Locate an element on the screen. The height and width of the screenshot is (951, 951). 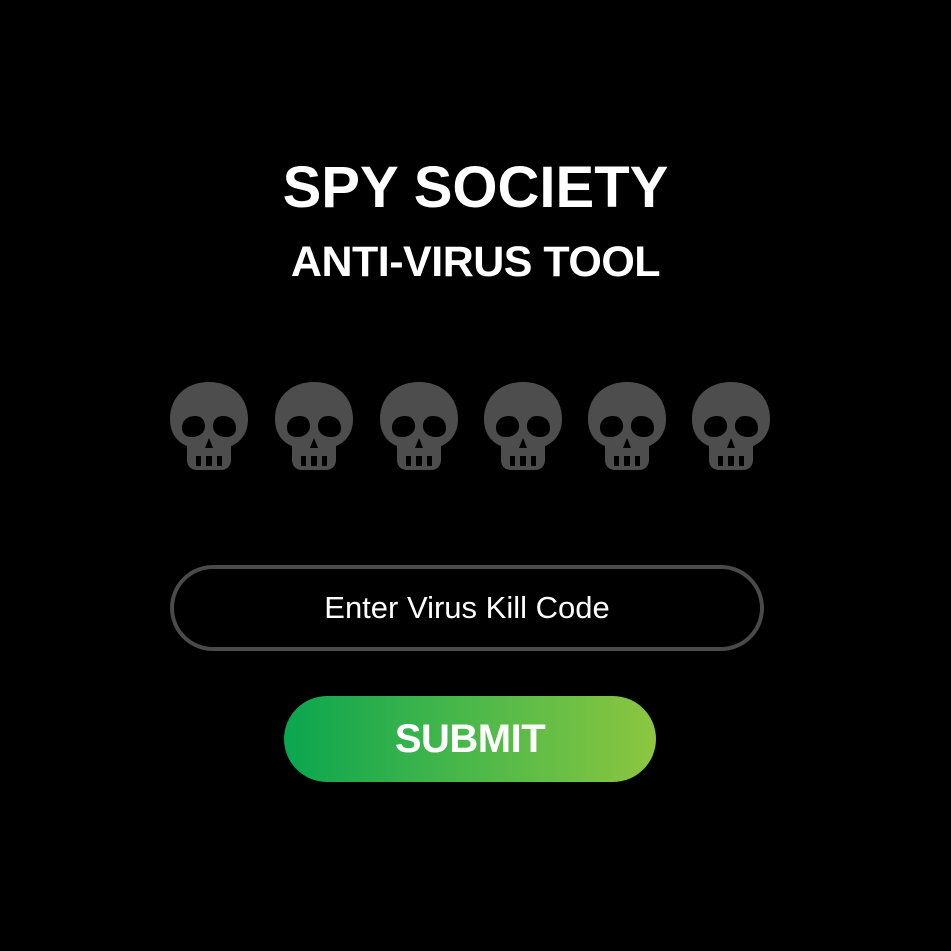
page-subtitle: ANTI-VIRUS TOOL is located at coordinates (475, 262).